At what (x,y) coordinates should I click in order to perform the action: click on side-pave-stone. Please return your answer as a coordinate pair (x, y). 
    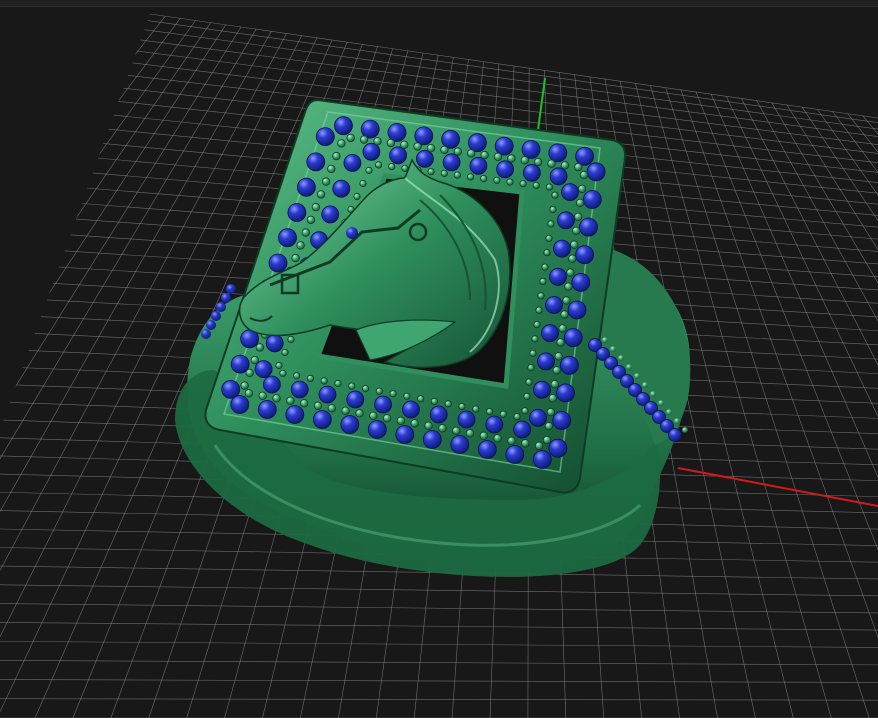
    Looking at the image, I should click on (221, 307).